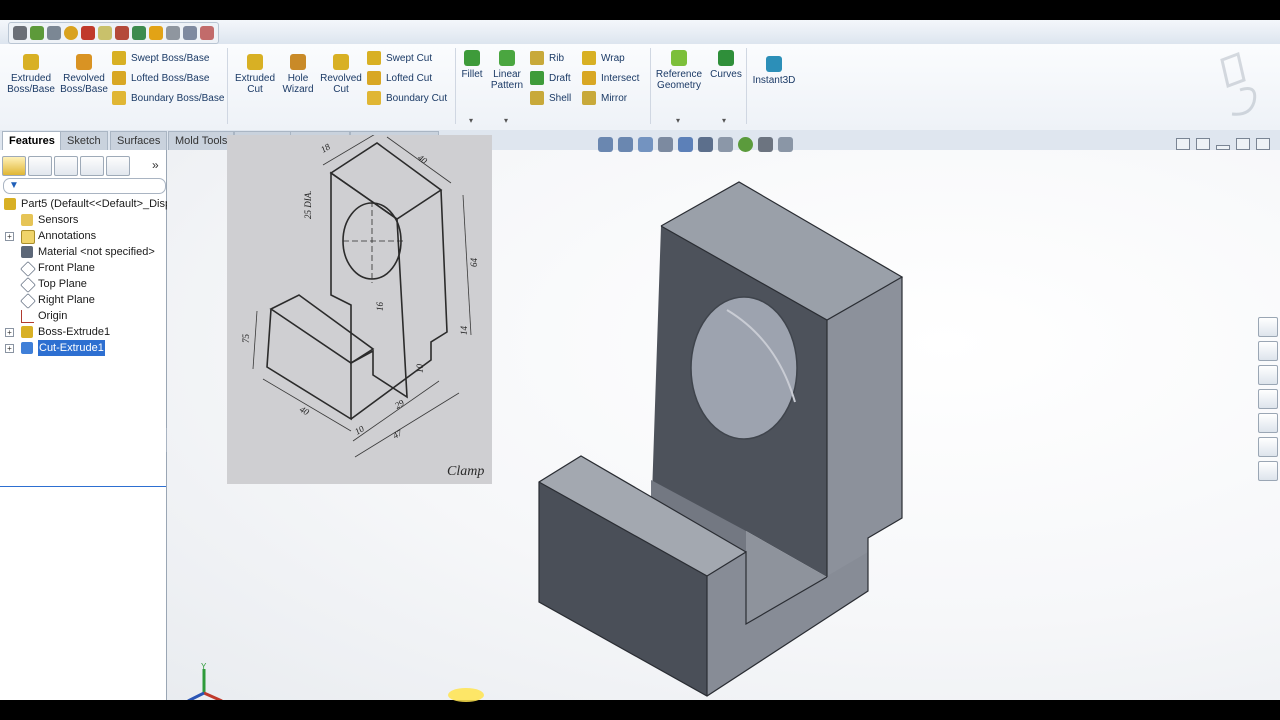 The width and height of the screenshot is (1280, 720). I want to click on configuration-manager-tab-icon, so click(66, 166).